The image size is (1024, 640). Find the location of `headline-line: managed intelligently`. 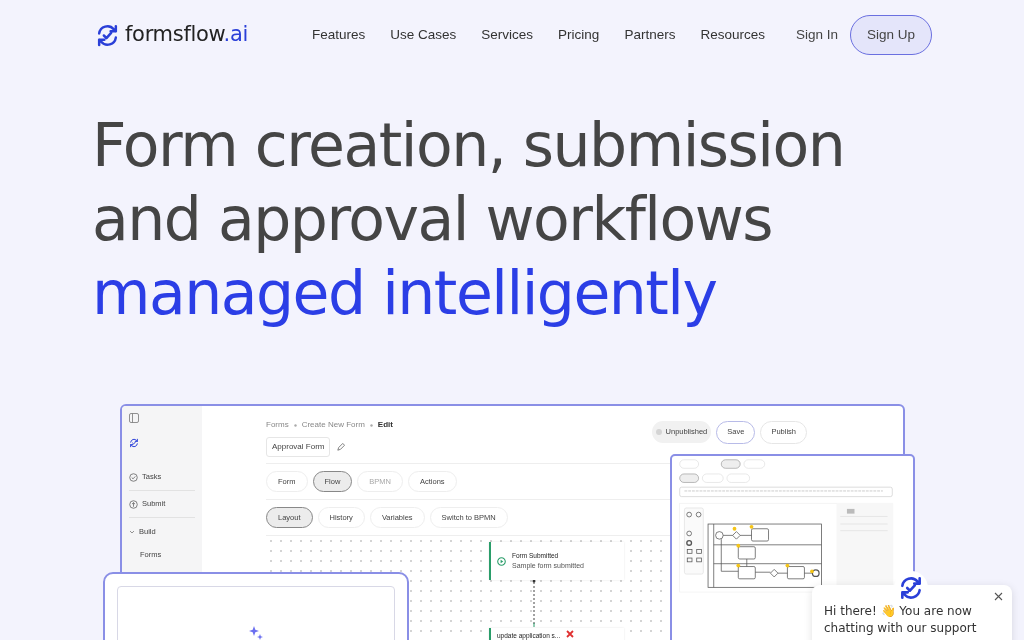

headline-line: managed intelligently is located at coordinates (404, 293).